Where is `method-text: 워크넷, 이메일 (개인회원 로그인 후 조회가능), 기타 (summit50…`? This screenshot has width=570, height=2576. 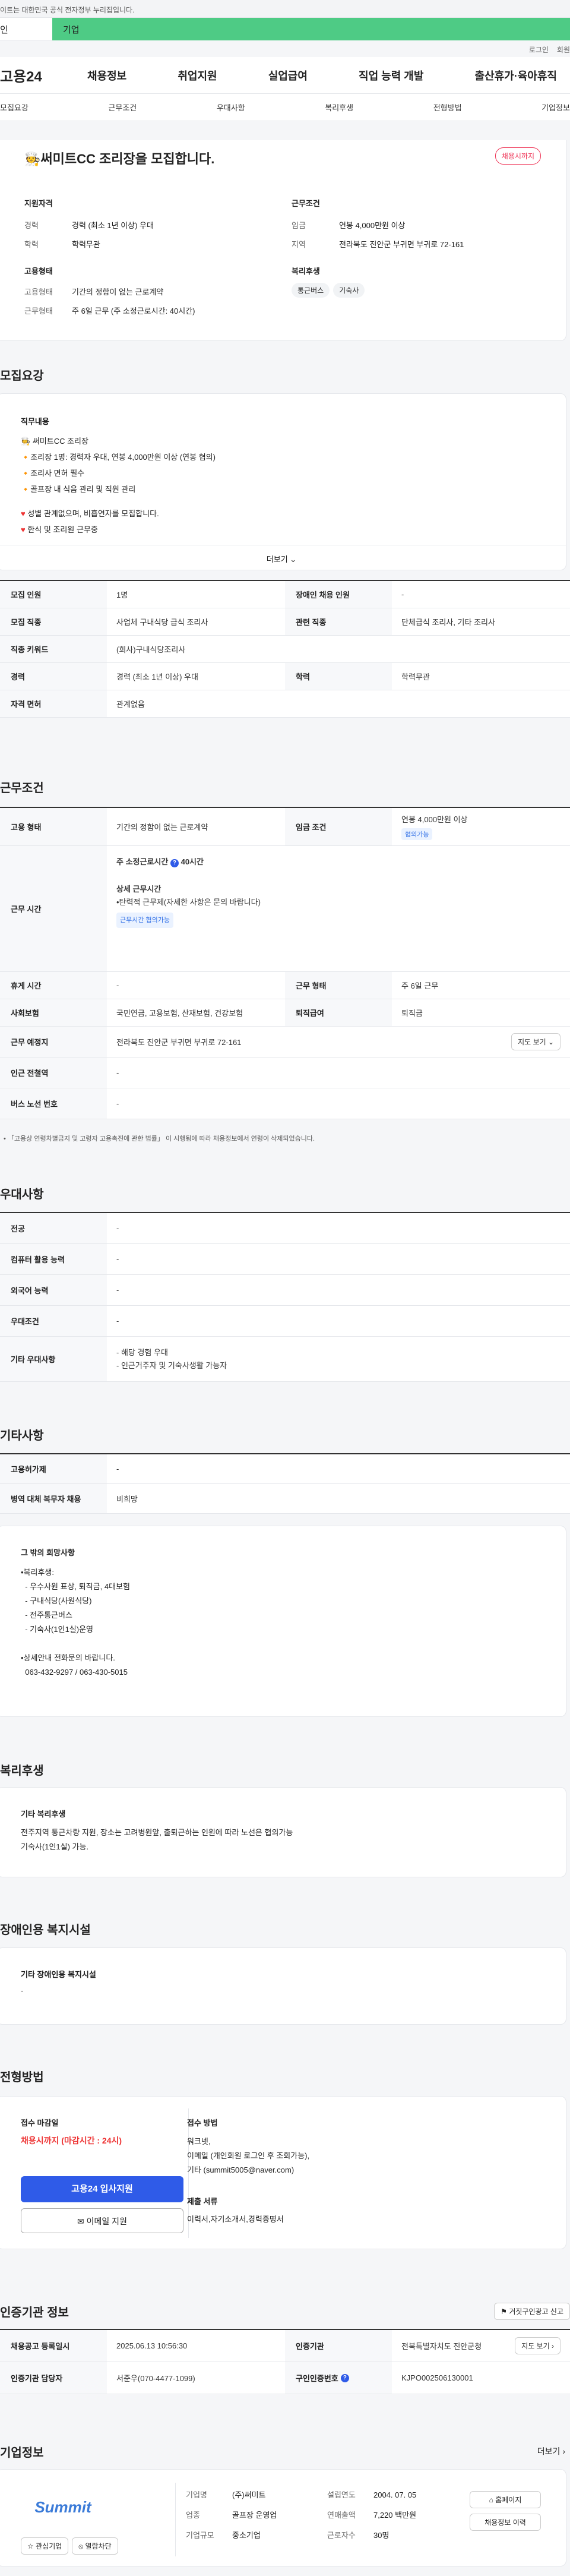 method-text: 워크넷, 이메일 (개인회원 로그인 후 조회가능), 기타 (summit50… is located at coordinates (248, 2155).